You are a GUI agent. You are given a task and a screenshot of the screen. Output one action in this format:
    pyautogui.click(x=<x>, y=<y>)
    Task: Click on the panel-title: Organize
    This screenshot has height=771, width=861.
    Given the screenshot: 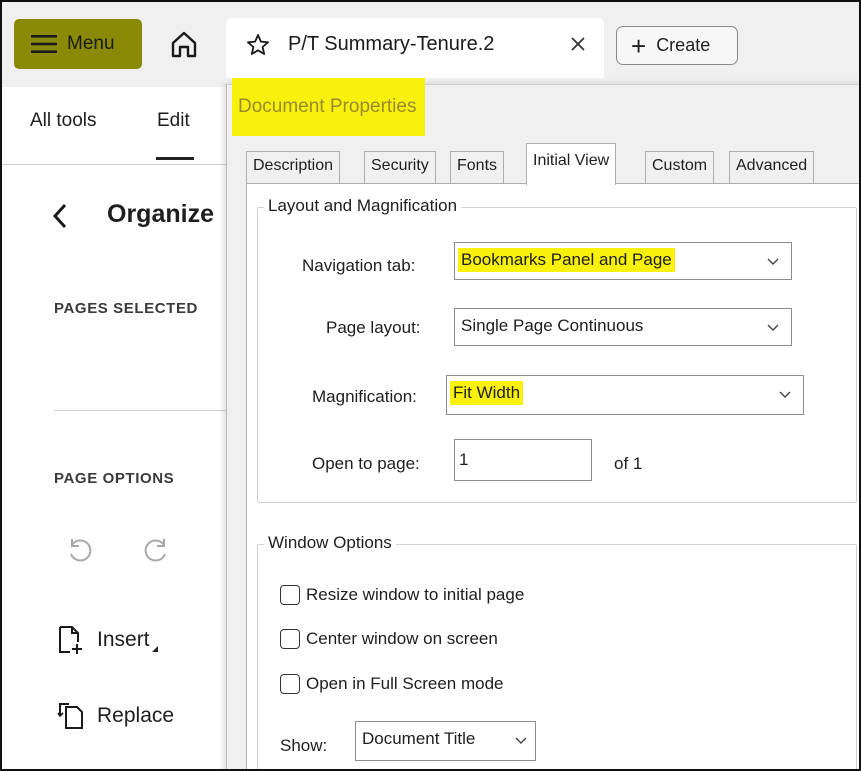 What is the action you would take?
    pyautogui.click(x=160, y=214)
    